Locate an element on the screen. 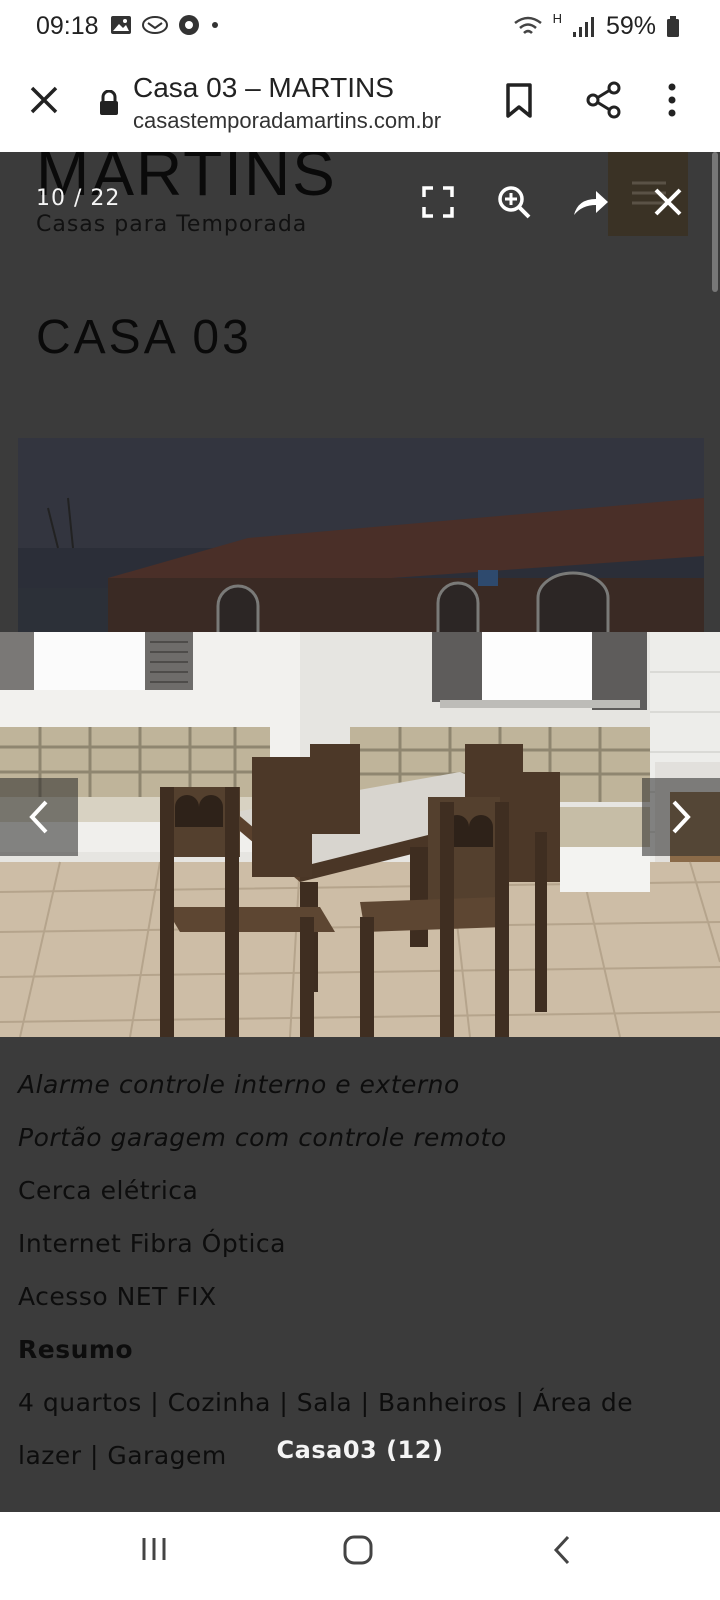 The image size is (720, 1600). zoom-button is located at coordinates (514, 202).